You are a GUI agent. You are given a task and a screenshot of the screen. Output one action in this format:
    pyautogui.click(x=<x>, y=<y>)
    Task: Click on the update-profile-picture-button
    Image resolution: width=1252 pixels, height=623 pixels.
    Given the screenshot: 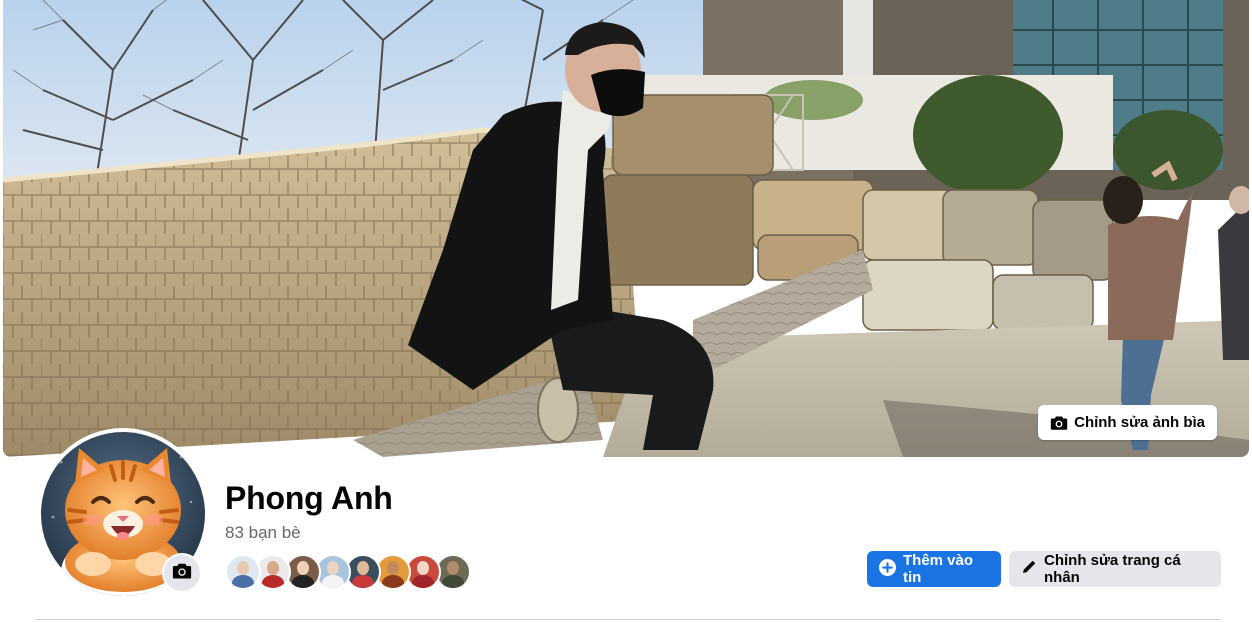 What is the action you would take?
    pyautogui.click(x=182, y=573)
    